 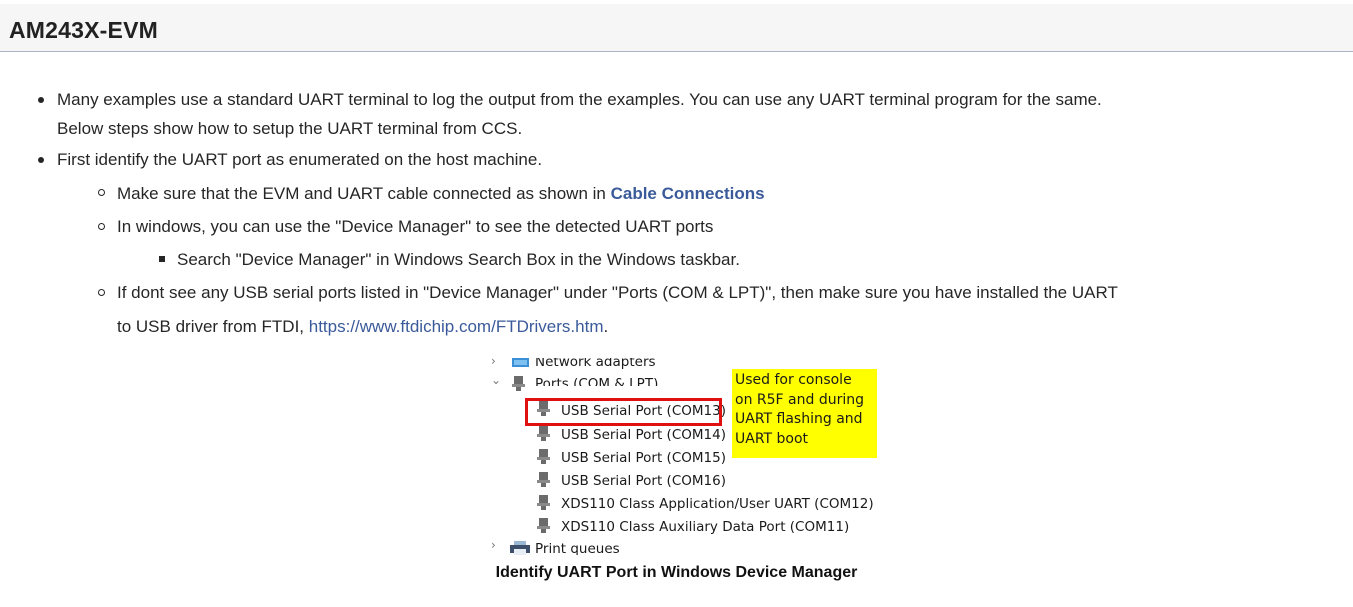 I want to click on port-item: XDS110 Class Auxiliary Data Port (COM11), so click(x=705, y=527).